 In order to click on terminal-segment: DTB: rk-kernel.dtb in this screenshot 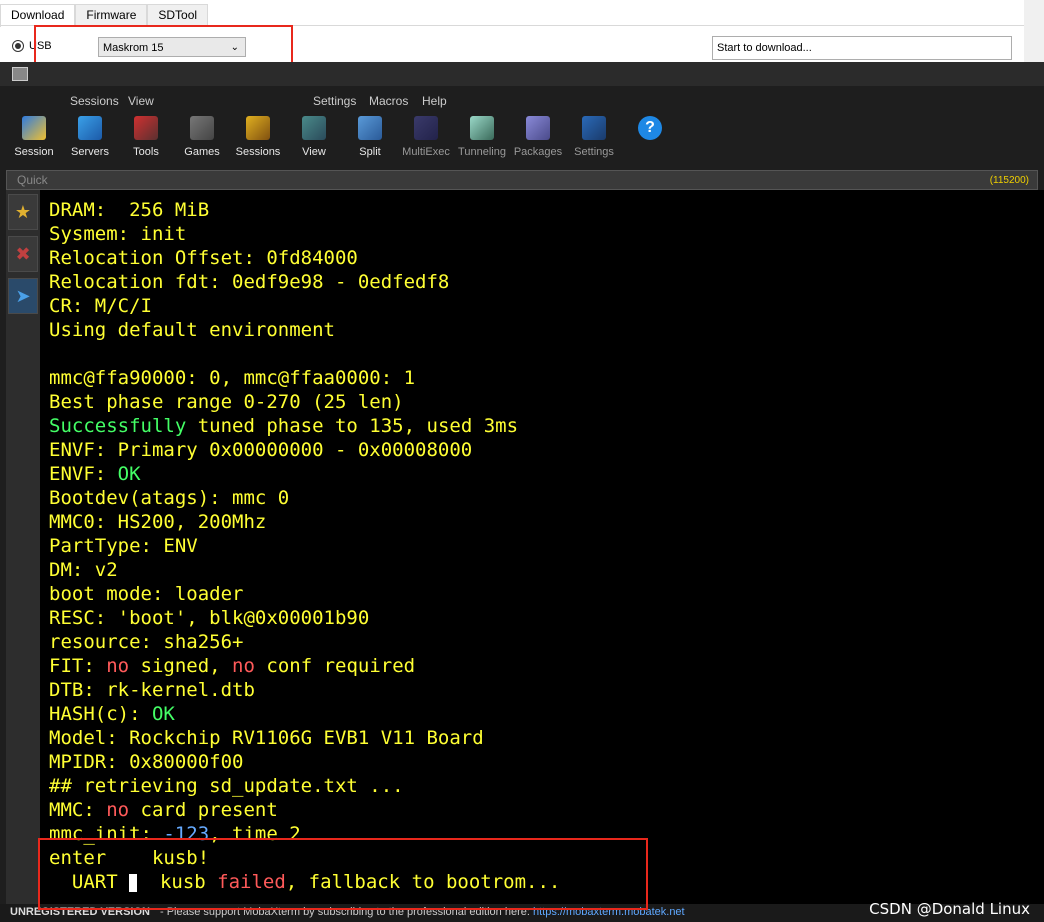, I will do `click(152, 690)`.